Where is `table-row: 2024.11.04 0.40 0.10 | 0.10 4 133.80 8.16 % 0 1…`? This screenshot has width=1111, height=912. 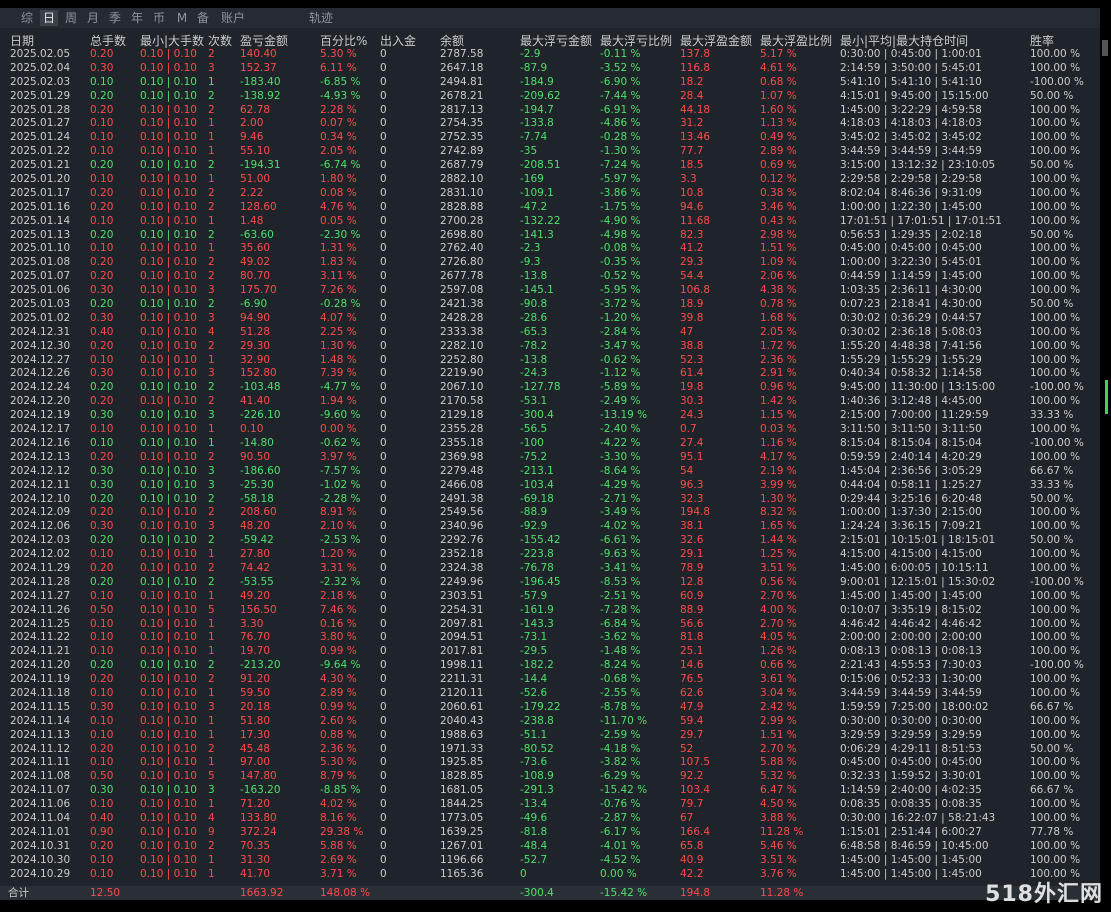 table-row: 2024.11.04 0.40 0.10 | 0.10 4 133.80 8.16 % 0 1… is located at coordinates (550, 819).